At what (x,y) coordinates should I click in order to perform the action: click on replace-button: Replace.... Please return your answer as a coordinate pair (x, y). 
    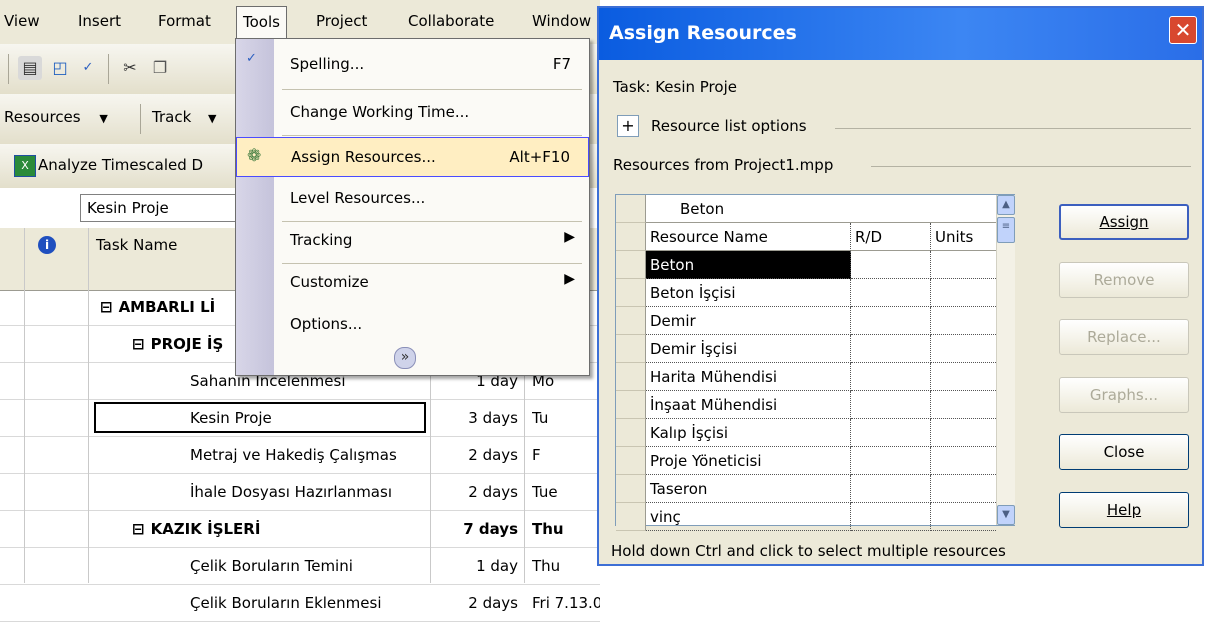
    Looking at the image, I should click on (1124, 337).